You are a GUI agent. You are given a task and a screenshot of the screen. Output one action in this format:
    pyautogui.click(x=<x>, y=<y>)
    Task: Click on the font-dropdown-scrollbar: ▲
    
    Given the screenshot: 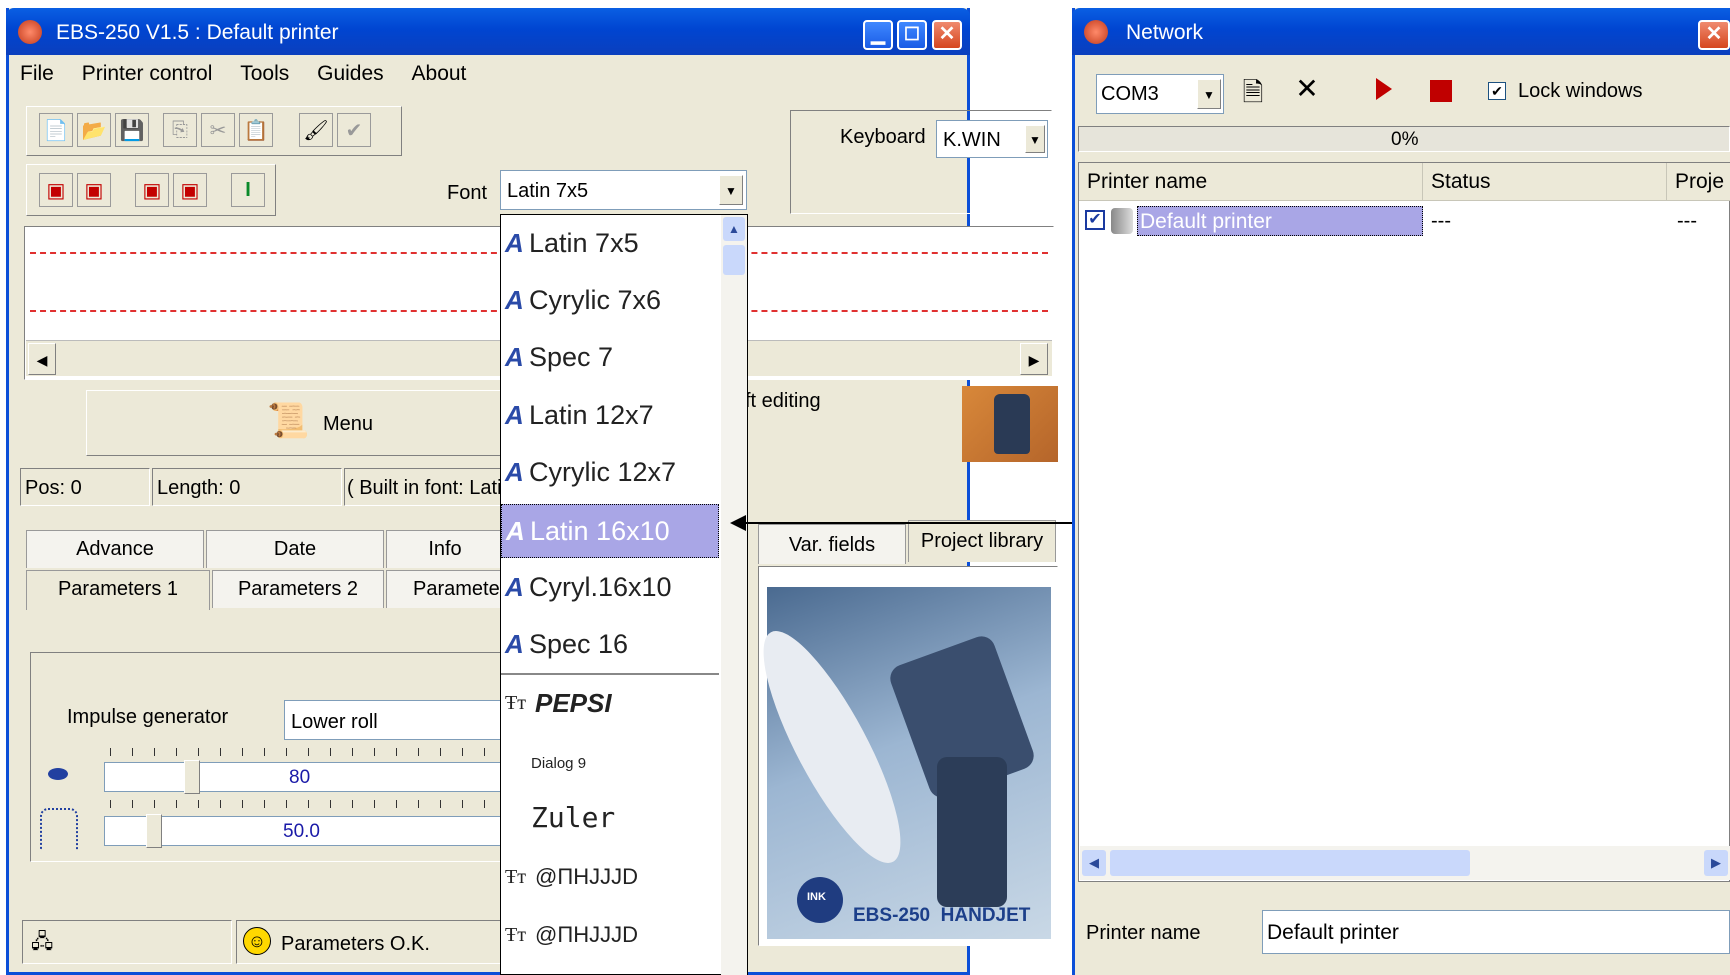 What is the action you would take?
    pyautogui.click(x=734, y=595)
    